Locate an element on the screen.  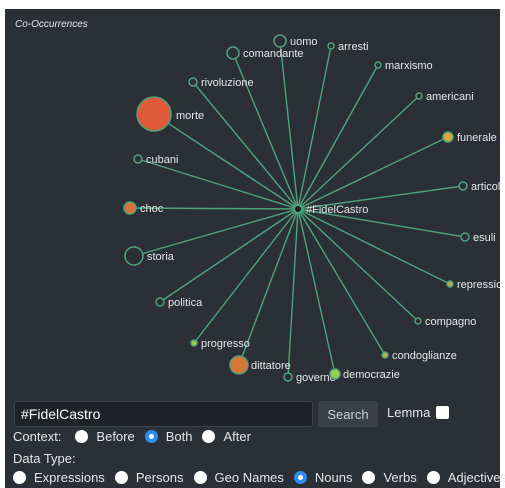
graph-node-rivoluzione is located at coordinates (193, 82).